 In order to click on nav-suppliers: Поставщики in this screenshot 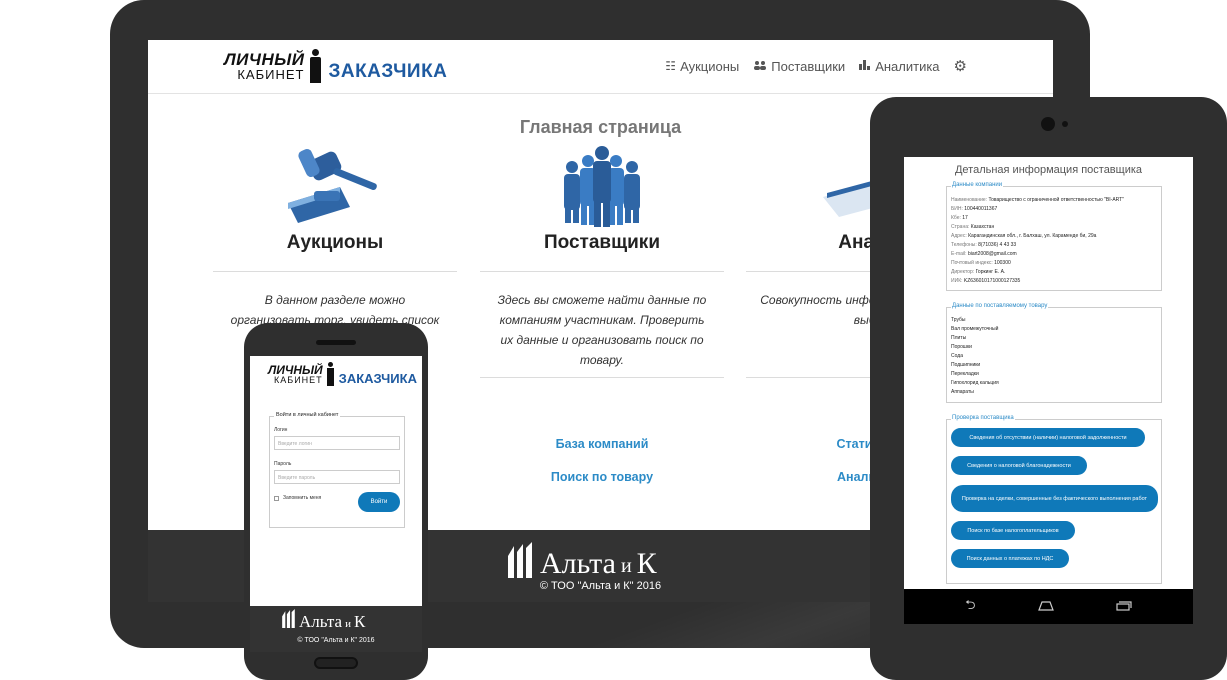, I will do `click(799, 66)`.